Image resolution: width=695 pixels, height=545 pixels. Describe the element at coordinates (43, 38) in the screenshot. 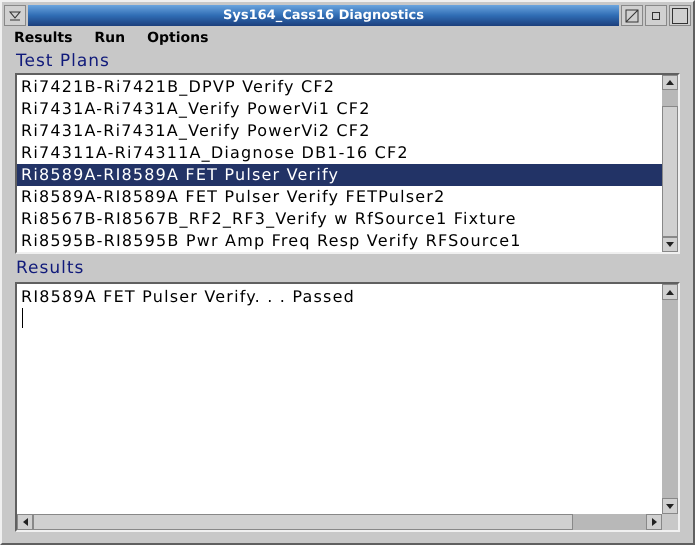

I see `menu-item: Results` at that location.